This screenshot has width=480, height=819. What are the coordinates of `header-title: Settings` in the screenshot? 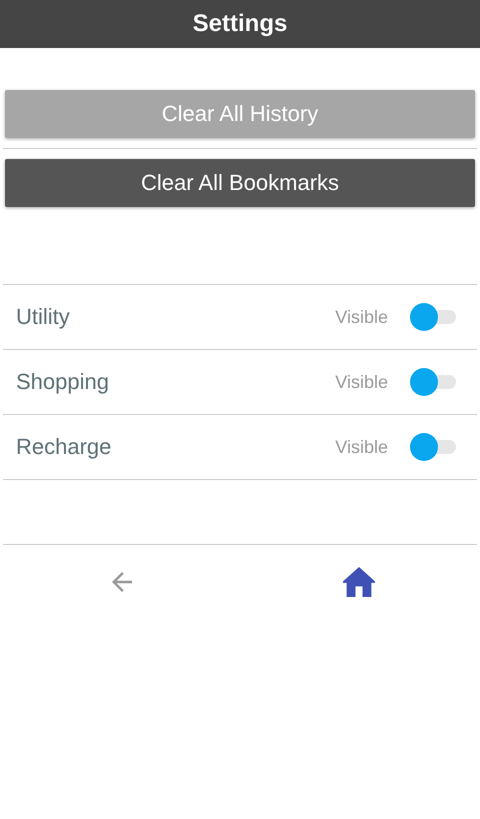 It's located at (240, 24).